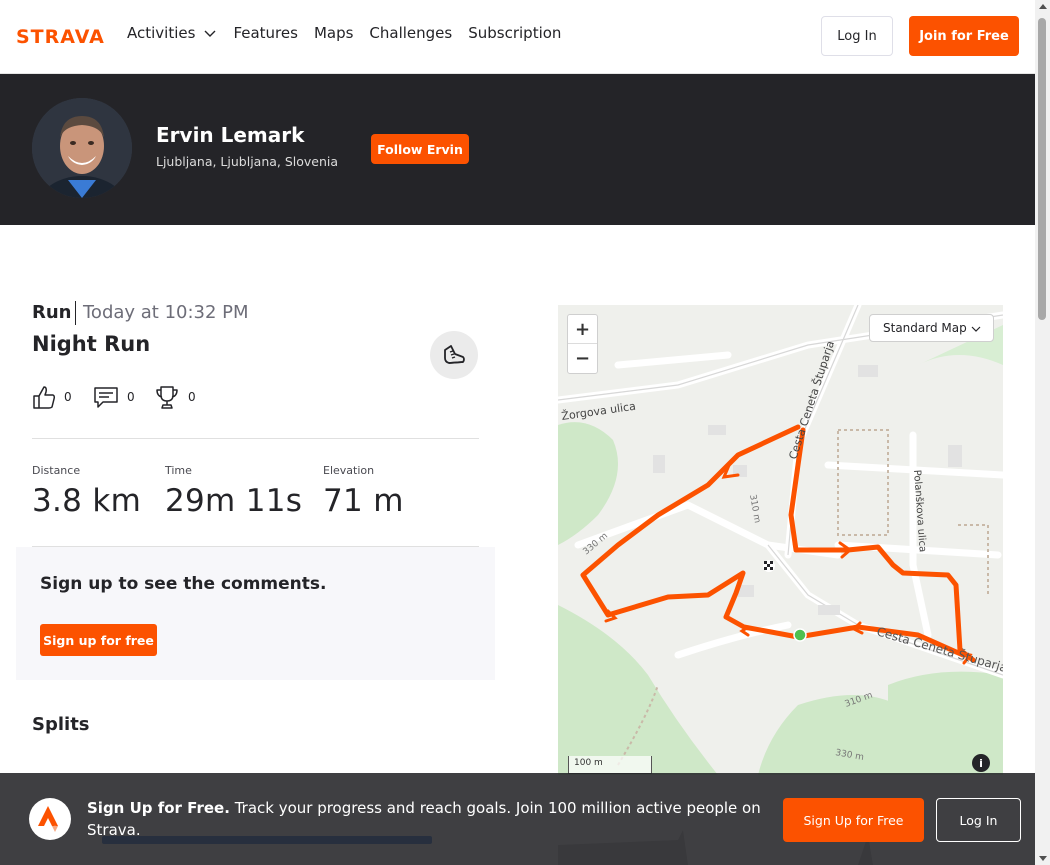 The height and width of the screenshot is (865, 1050). I want to click on stat-label: Elevation, so click(349, 470).